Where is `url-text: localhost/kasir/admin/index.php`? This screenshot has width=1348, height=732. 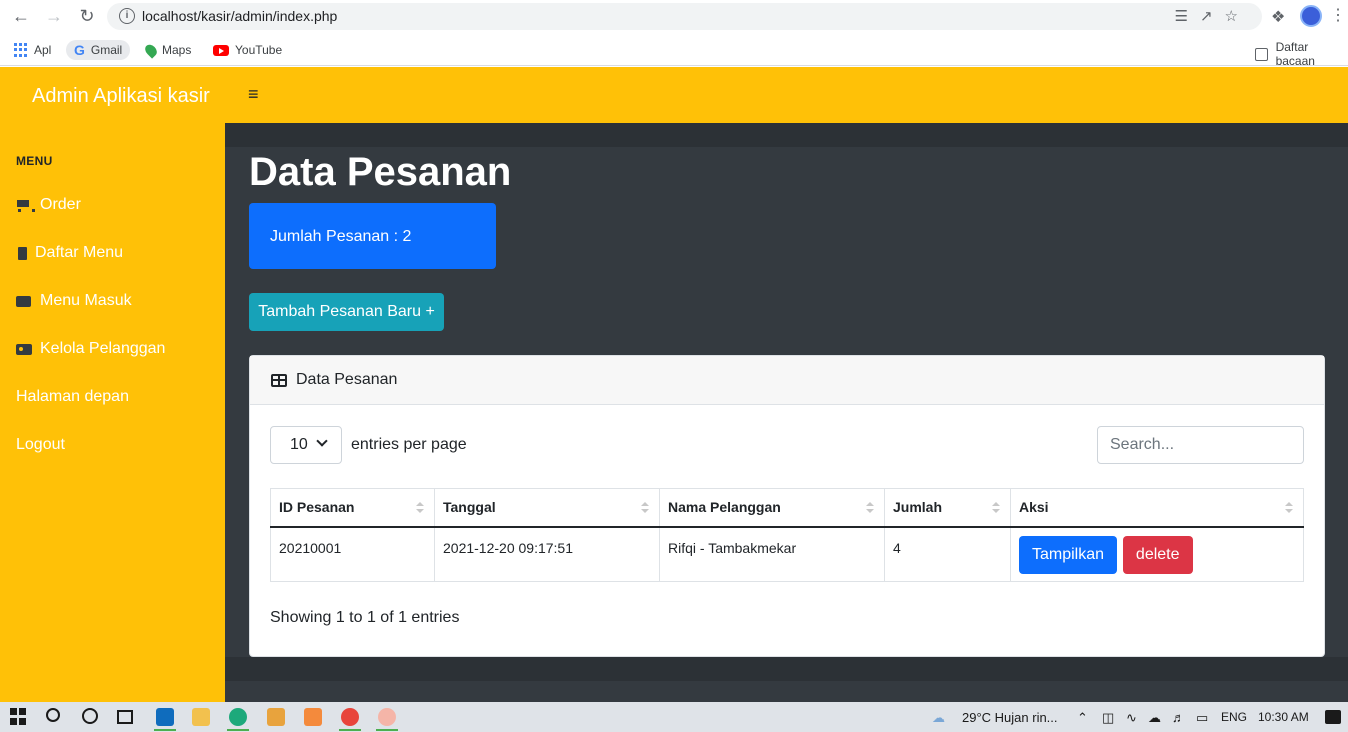 url-text: localhost/kasir/admin/index.php is located at coordinates (239, 16).